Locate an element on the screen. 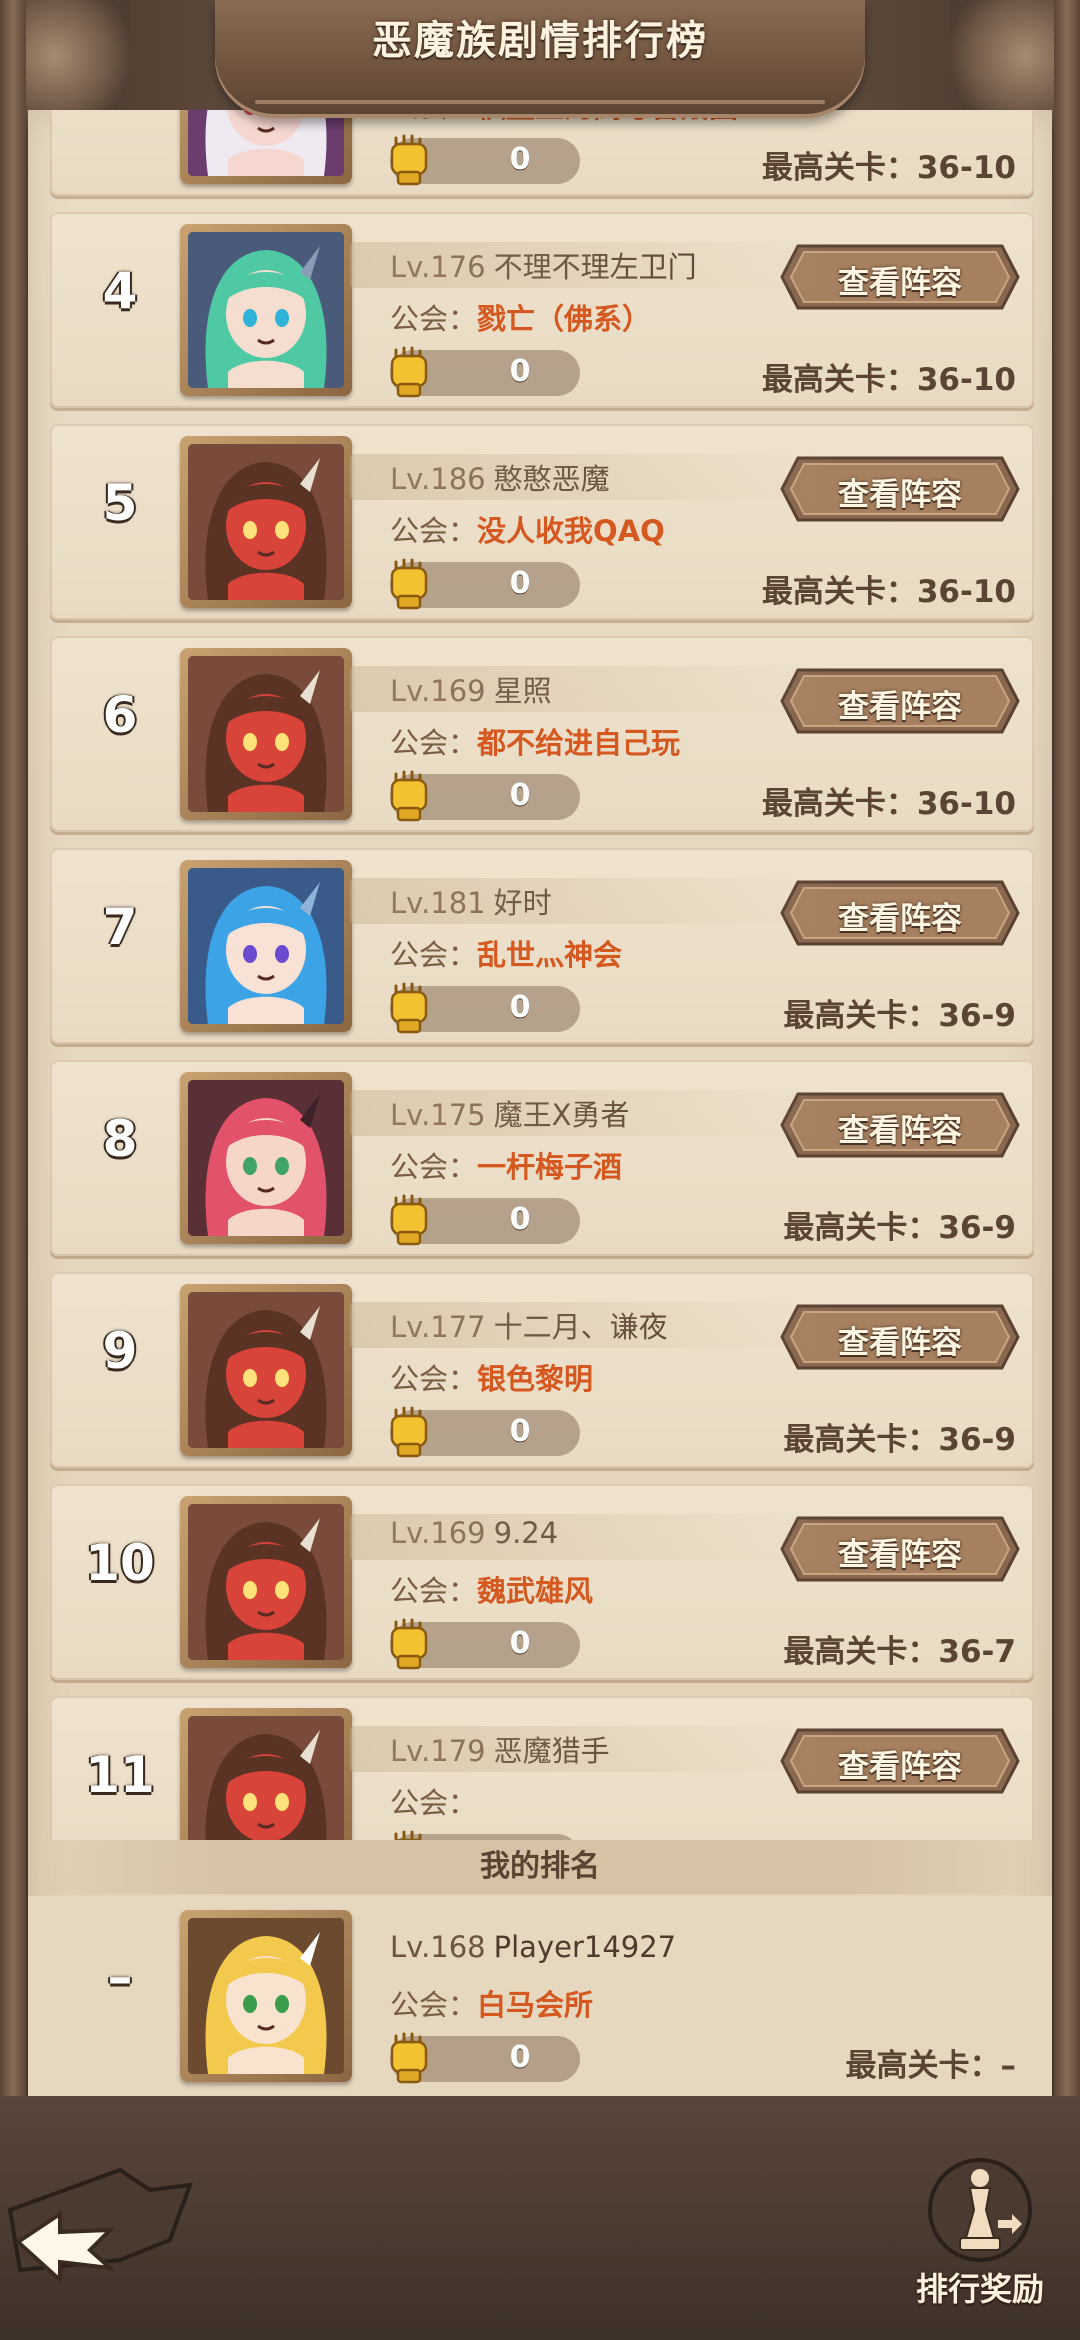 Image resolution: width=1080 pixels, height=2340 pixels. rank-number: 4 is located at coordinates (120, 291).